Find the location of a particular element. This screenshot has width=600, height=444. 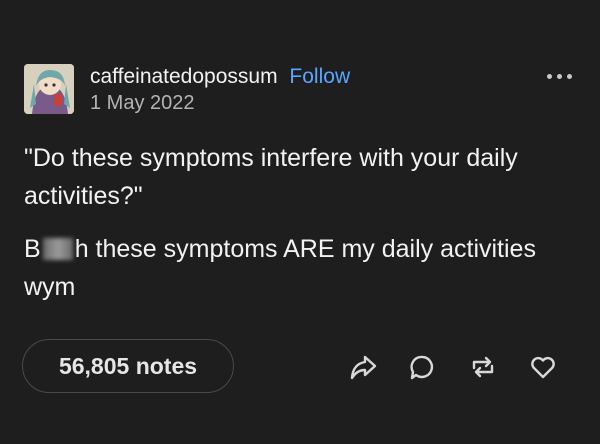

post-header: caffeinatedopossum Follow 1 May 2022 is located at coordinates (220, 89).